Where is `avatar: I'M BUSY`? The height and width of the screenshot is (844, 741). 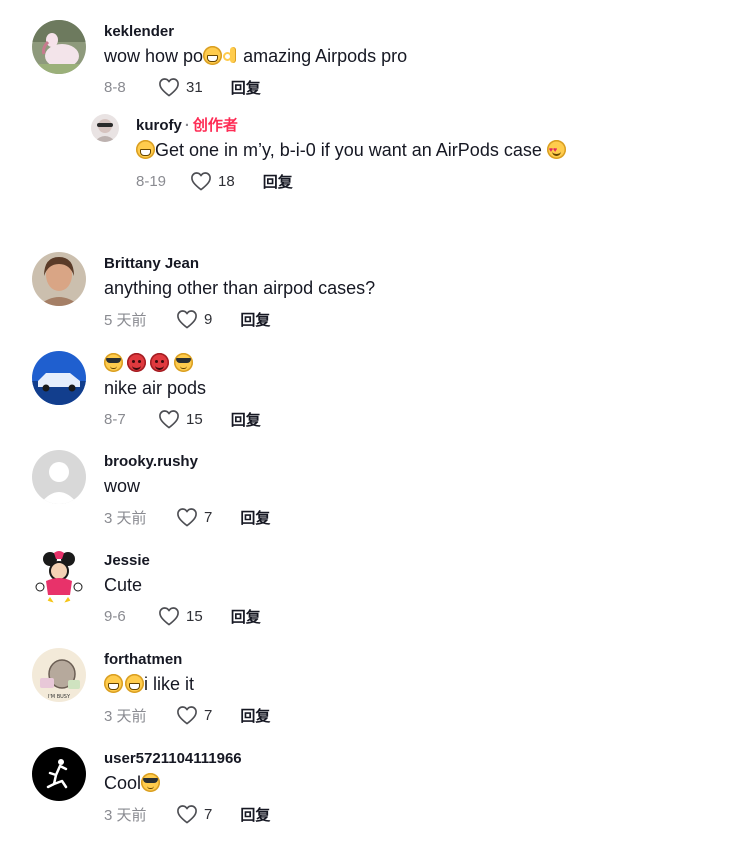 avatar: I'M BUSY is located at coordinates (59, 675).